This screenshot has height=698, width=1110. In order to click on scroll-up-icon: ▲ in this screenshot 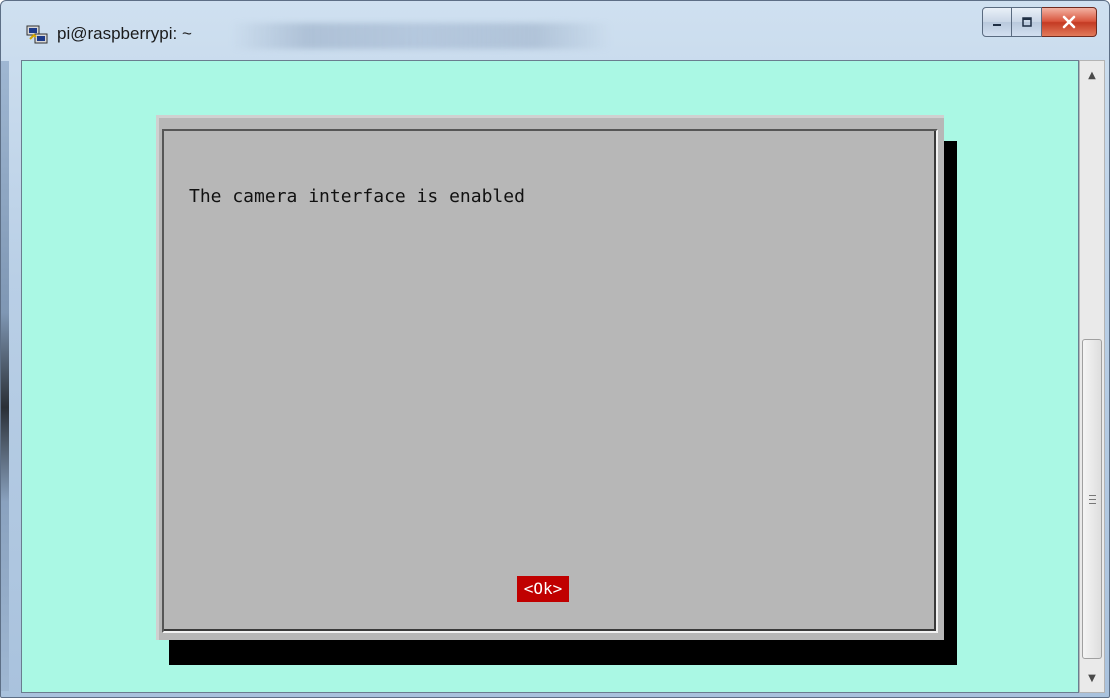, I will do `click(1092, 75)`.